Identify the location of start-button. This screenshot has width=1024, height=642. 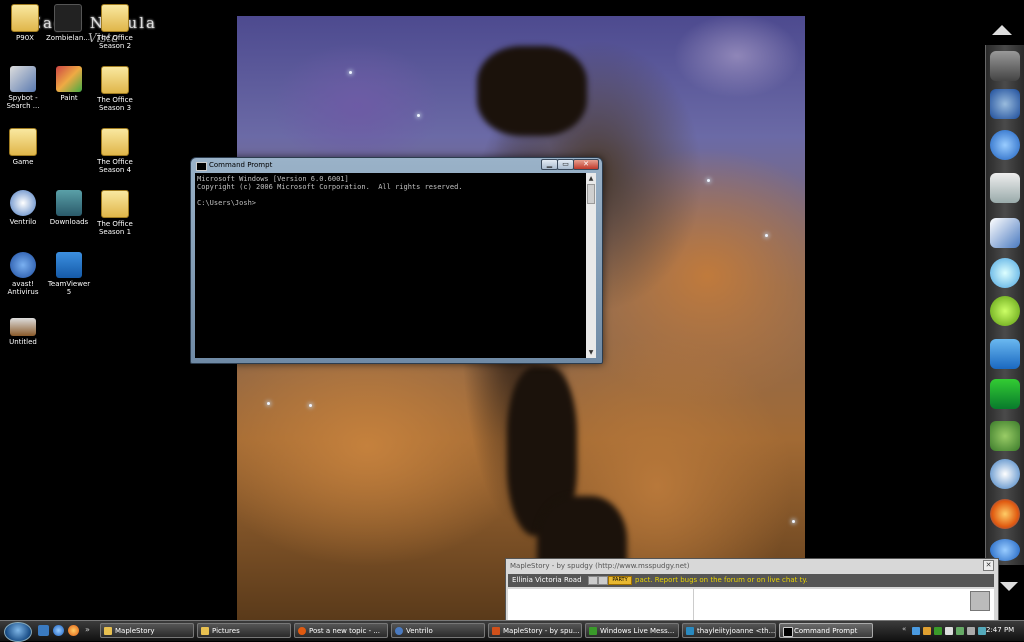
(18, 632).